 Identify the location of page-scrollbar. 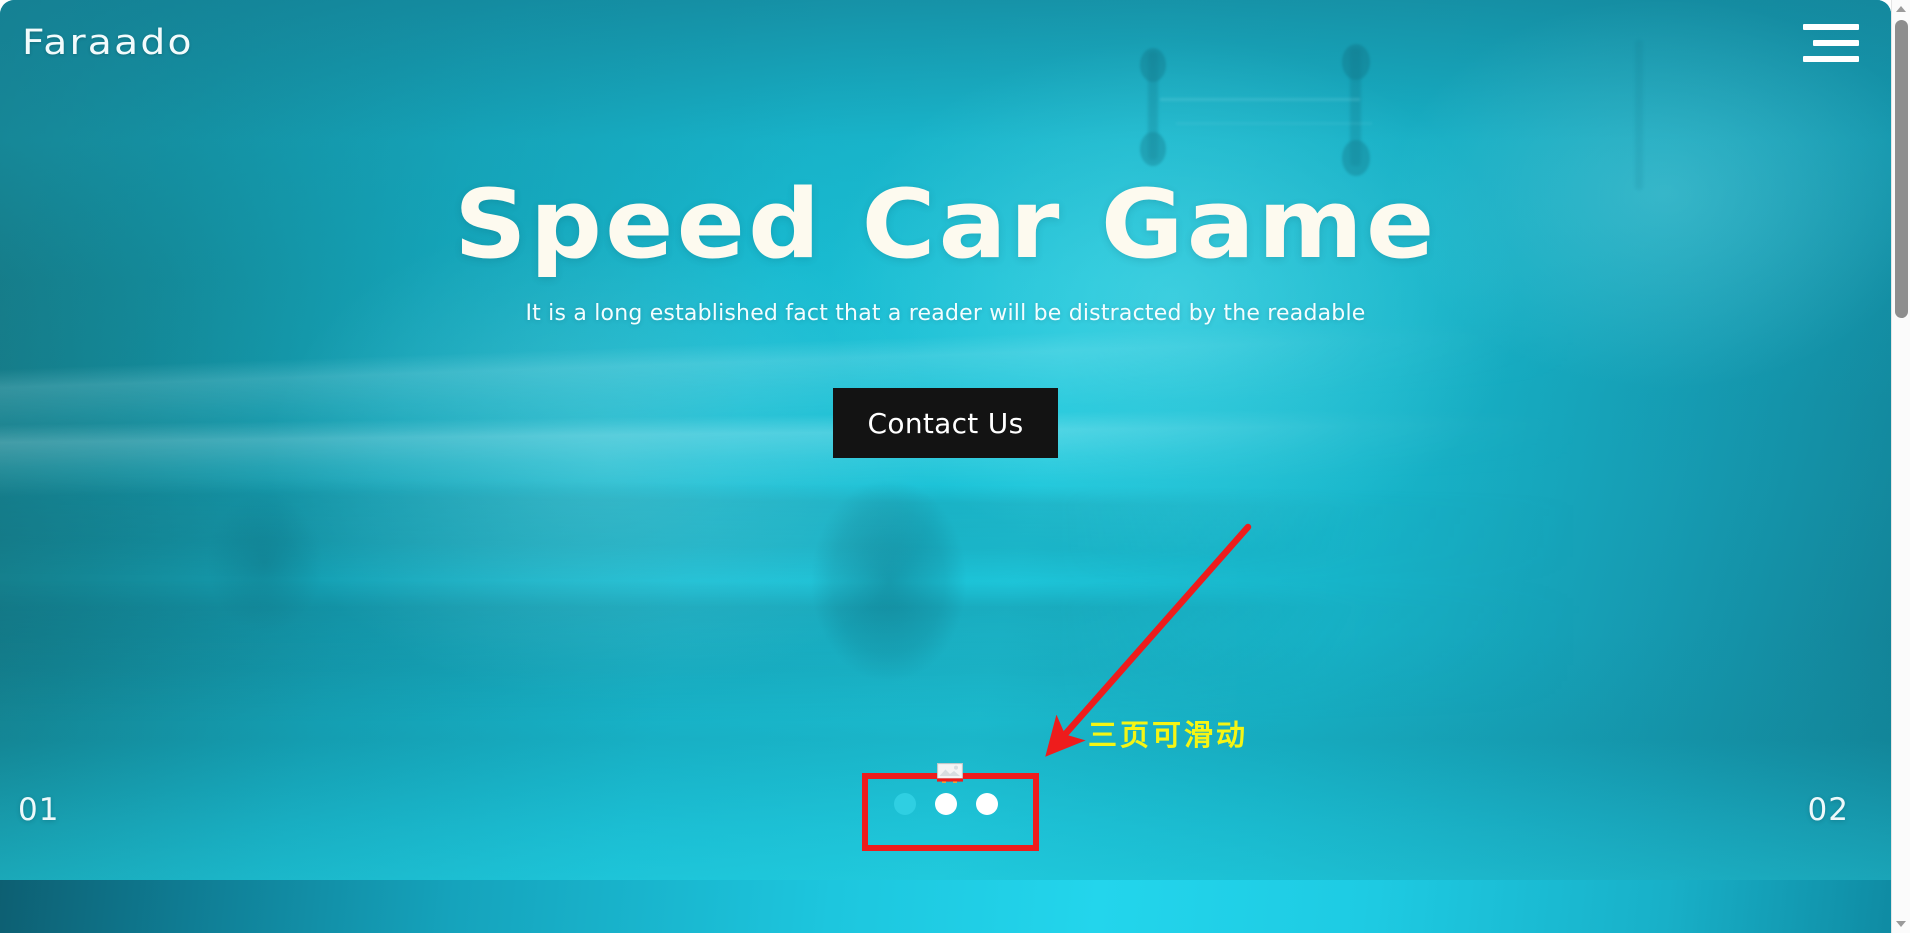
(1900, 466).